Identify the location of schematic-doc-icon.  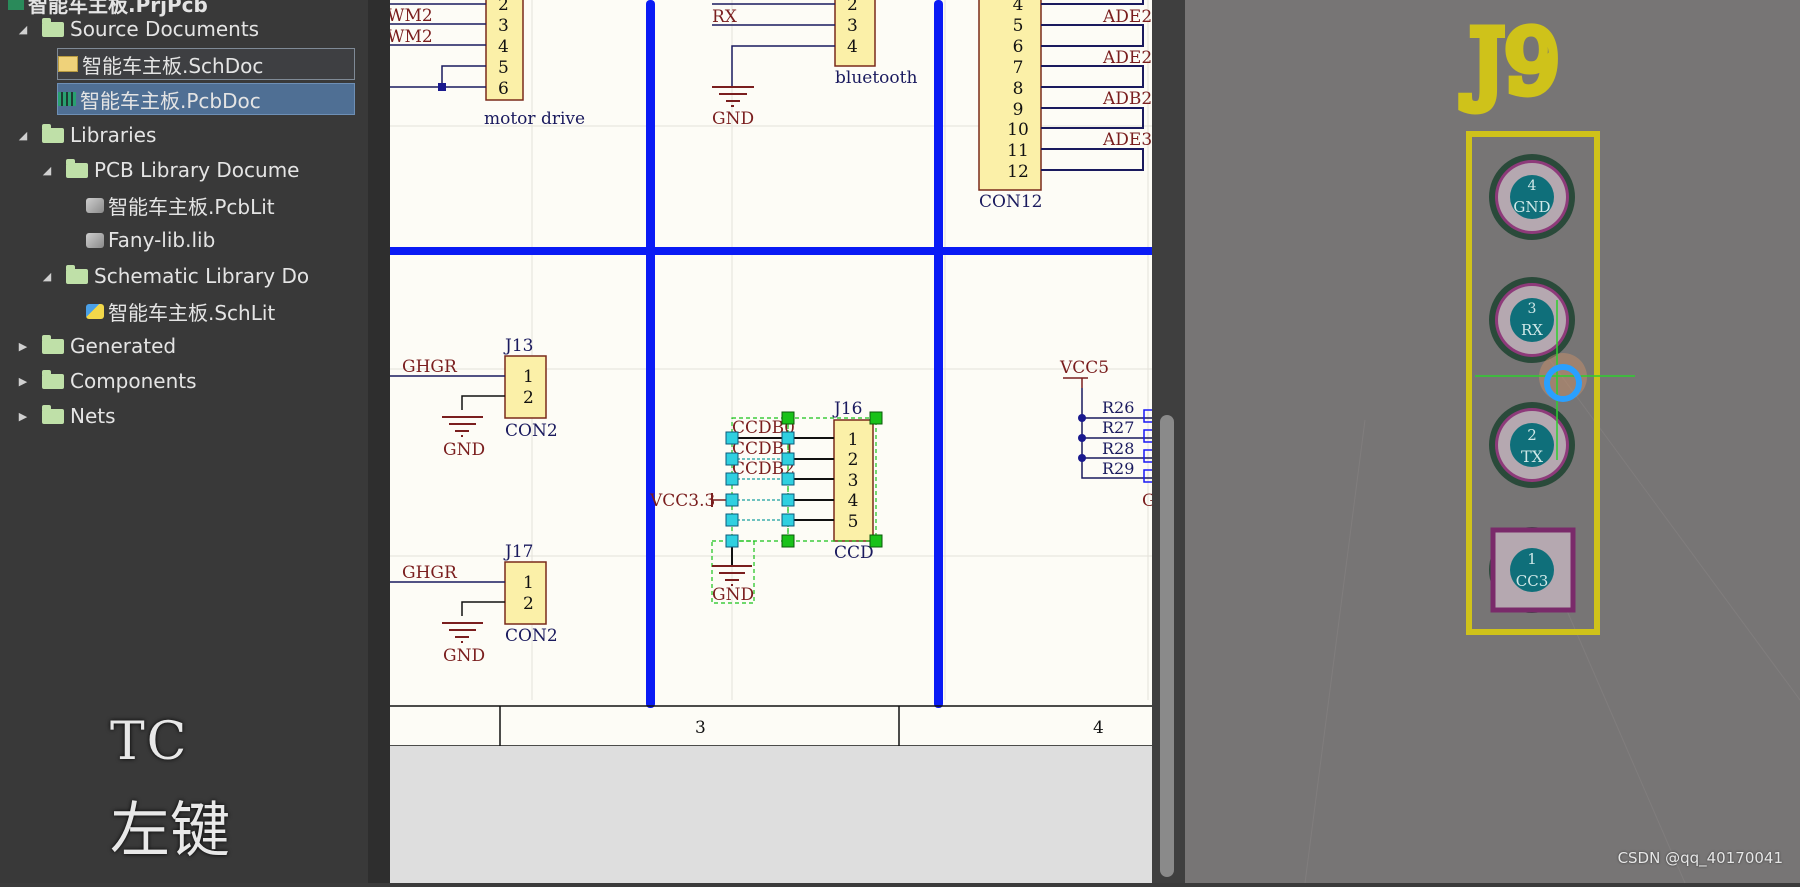
(68, 64).